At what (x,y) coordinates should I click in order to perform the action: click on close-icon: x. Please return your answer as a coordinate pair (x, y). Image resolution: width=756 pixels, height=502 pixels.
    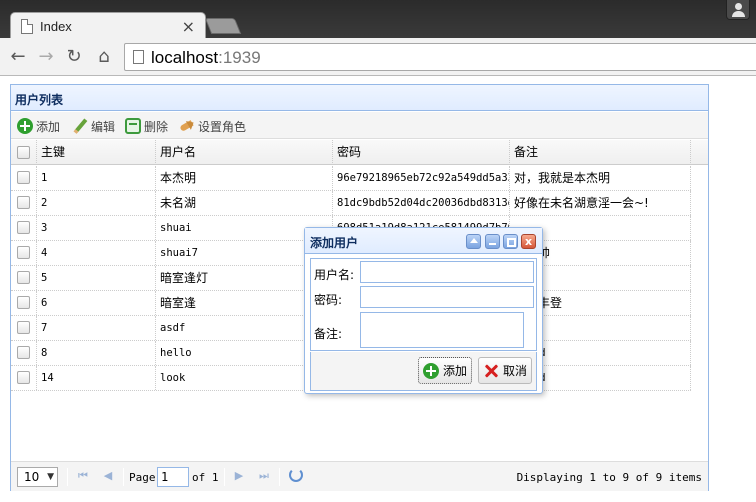
    Looking at the image, I should click on (528, 241).